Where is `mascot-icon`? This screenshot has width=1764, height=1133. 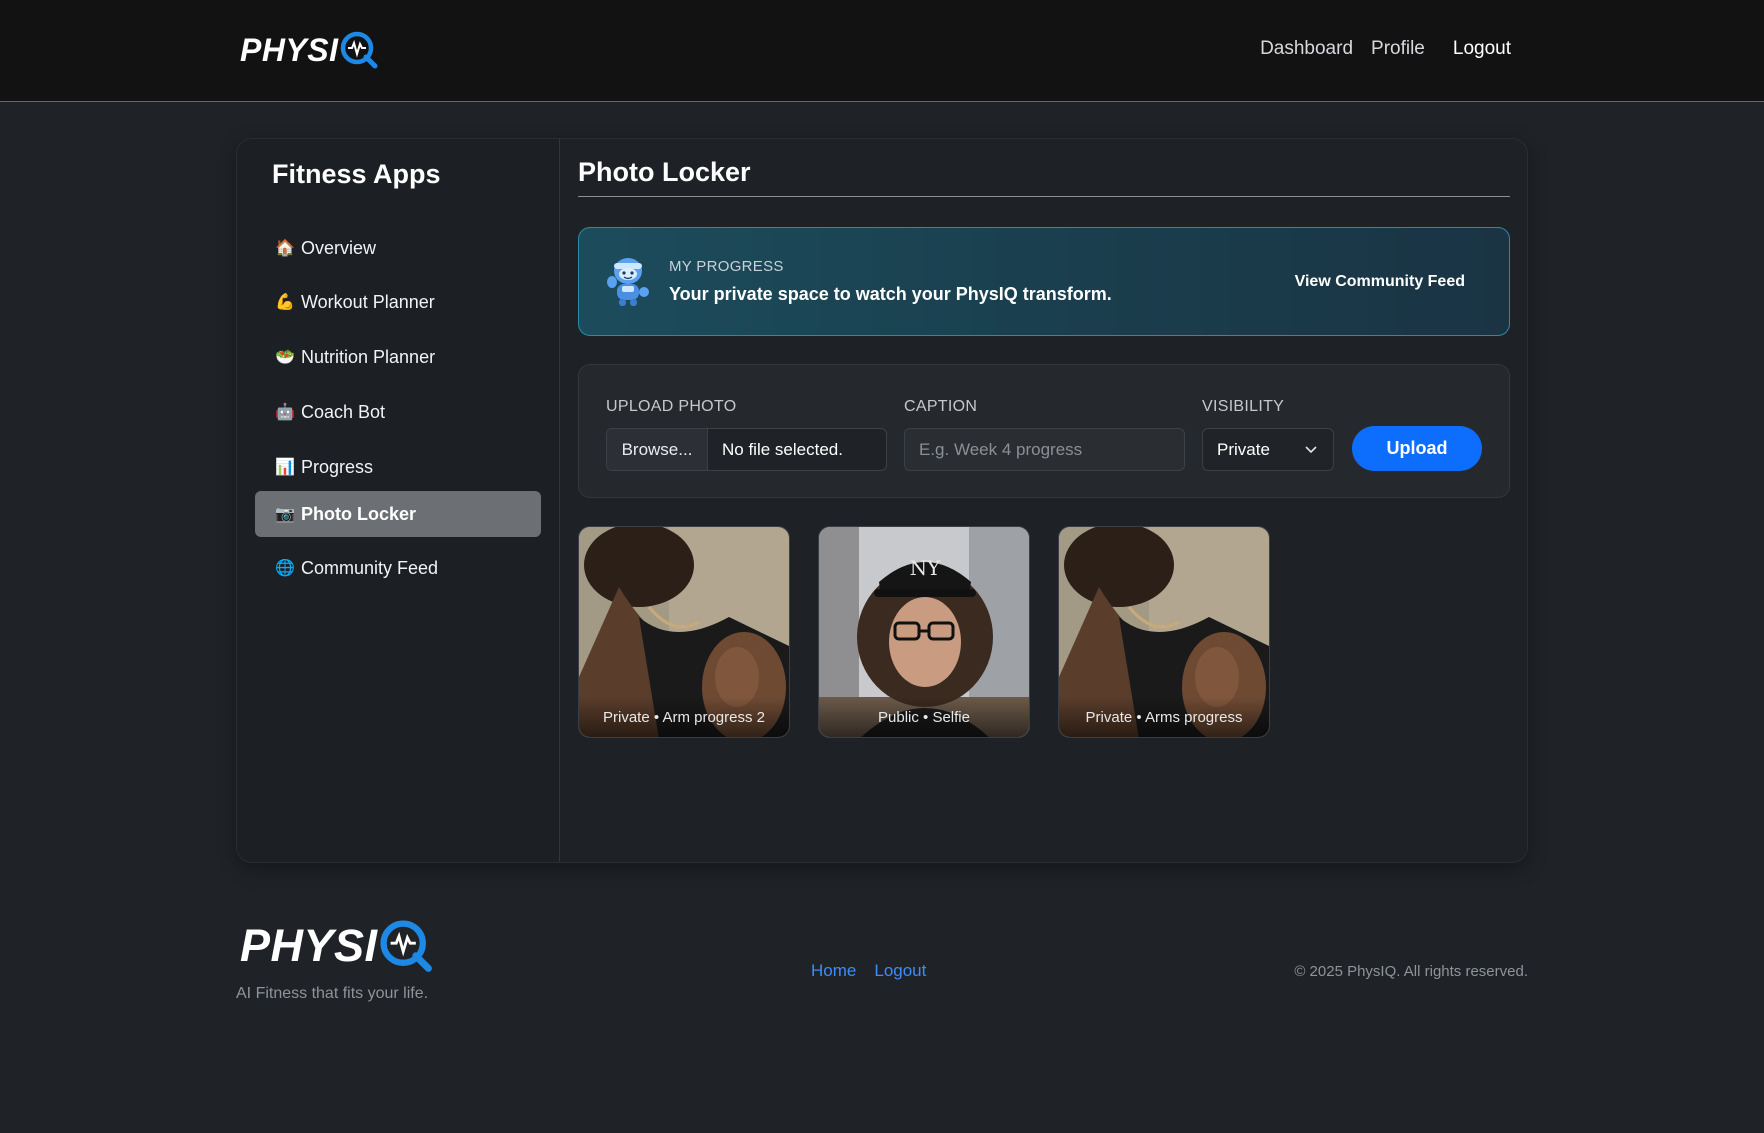 mascot-icon is located at coordinates (628, 282).